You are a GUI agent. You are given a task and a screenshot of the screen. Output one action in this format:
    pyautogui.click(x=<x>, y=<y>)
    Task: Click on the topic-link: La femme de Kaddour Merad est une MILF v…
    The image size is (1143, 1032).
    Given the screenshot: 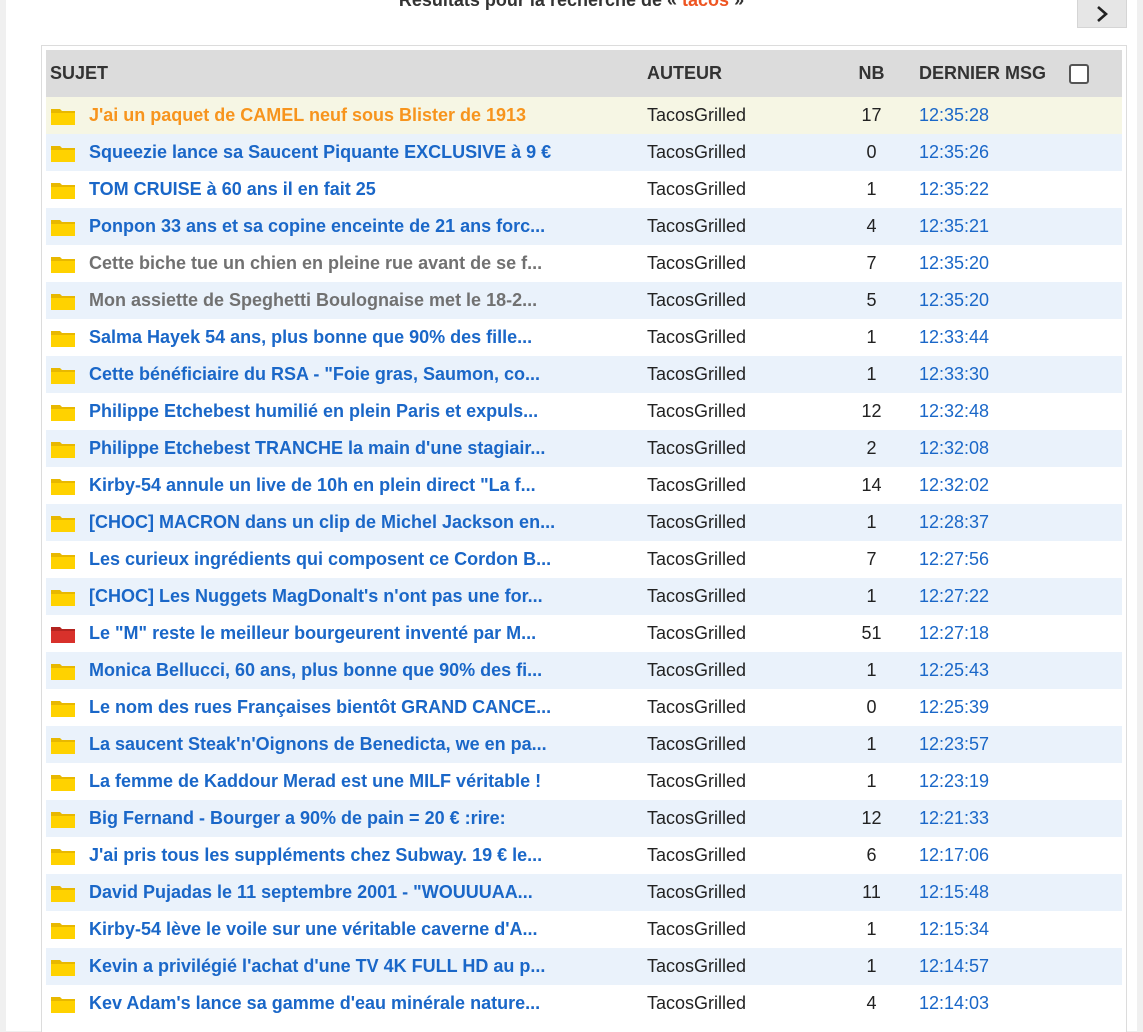 What is the action you would take?
    pyautogui.click(x=368, y=781)
    